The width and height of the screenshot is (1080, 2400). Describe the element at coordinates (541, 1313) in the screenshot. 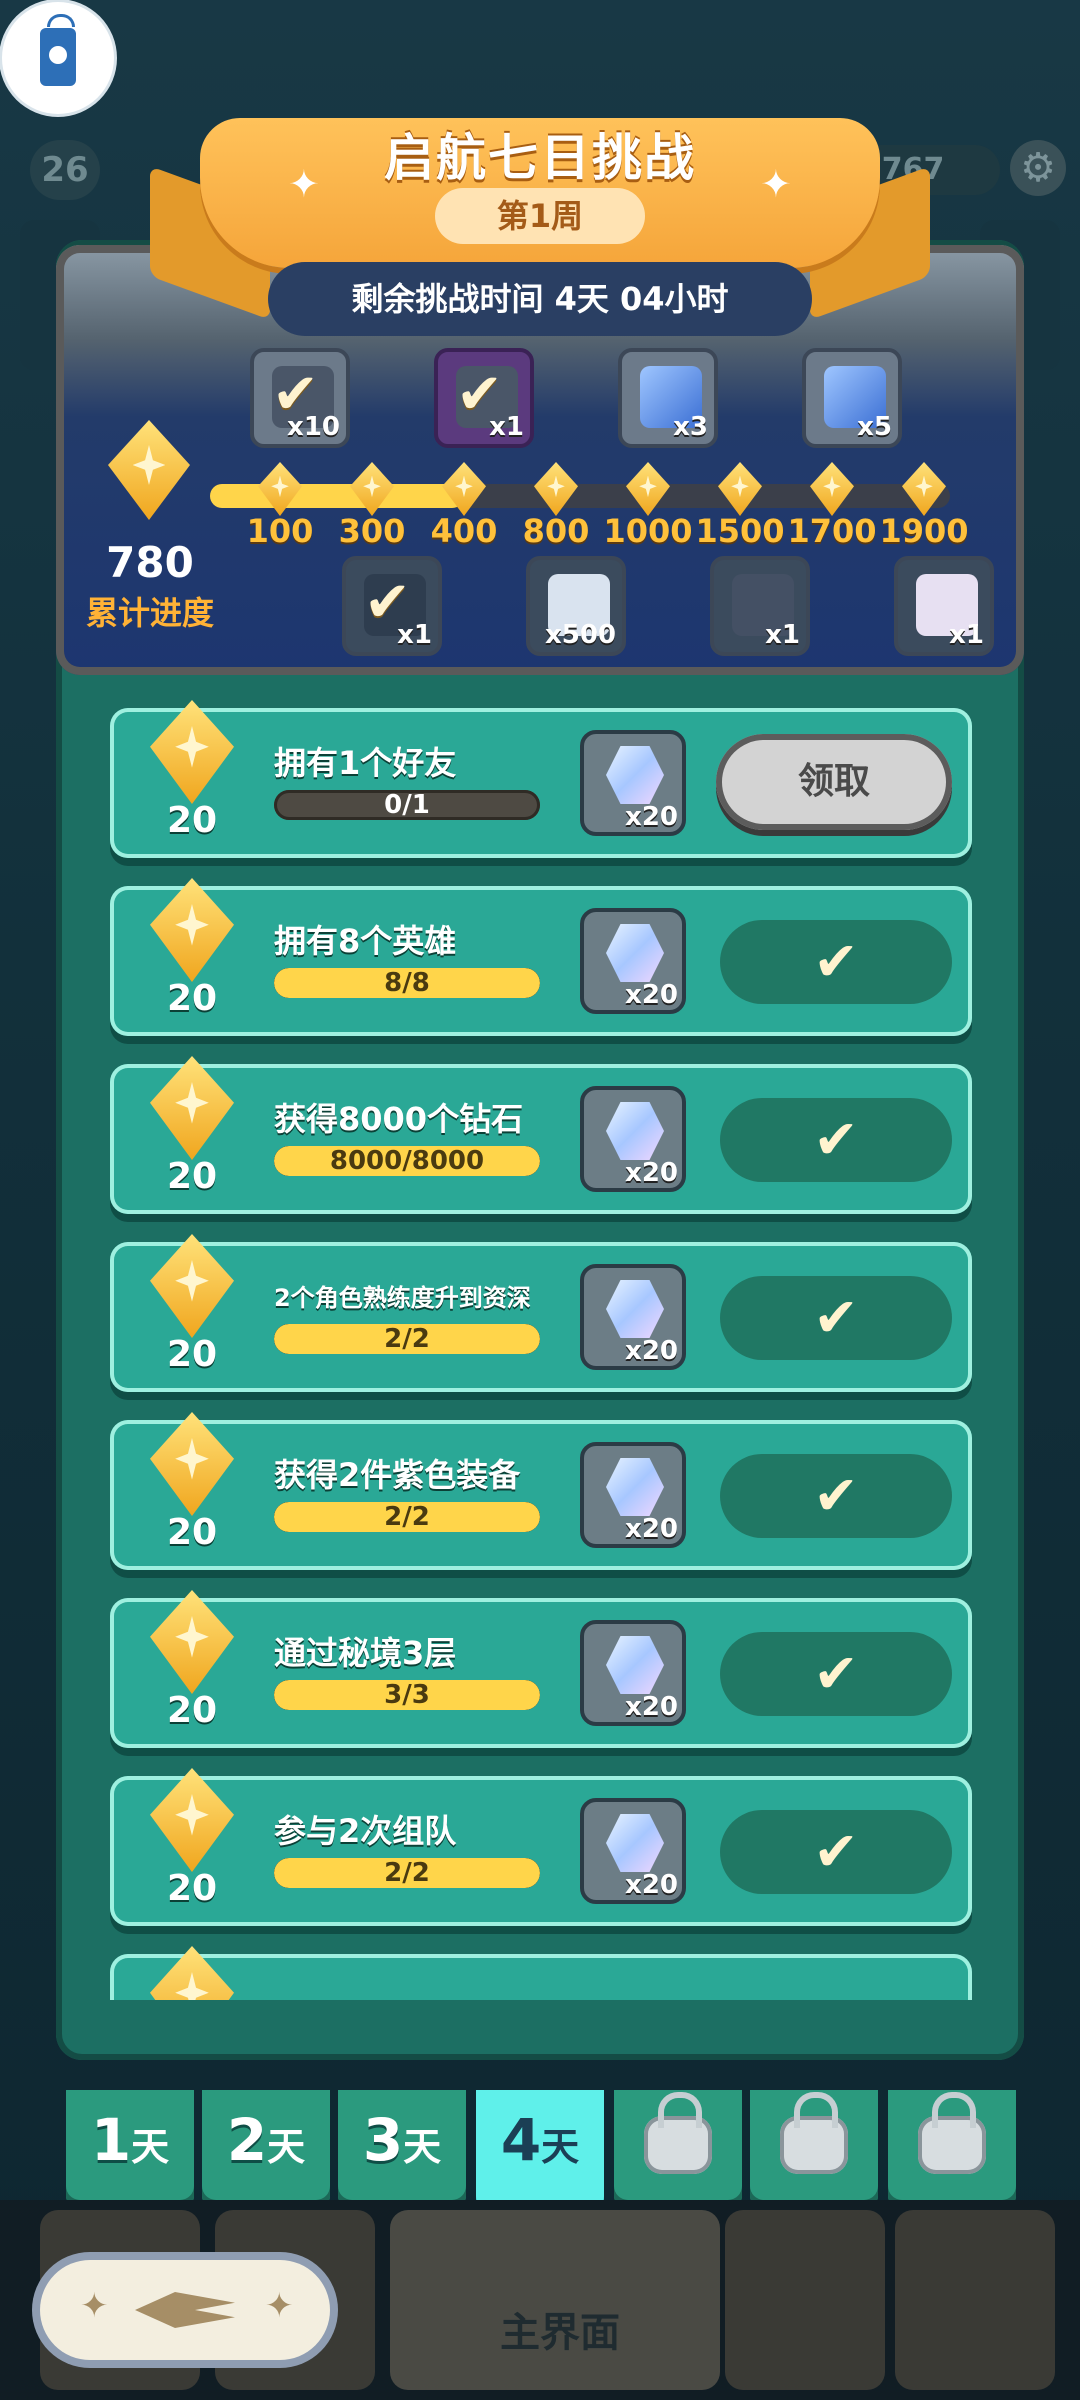

I see `task-row: 20 2个角色熟练度升到资深 2/2 x20 ✔` at that location.